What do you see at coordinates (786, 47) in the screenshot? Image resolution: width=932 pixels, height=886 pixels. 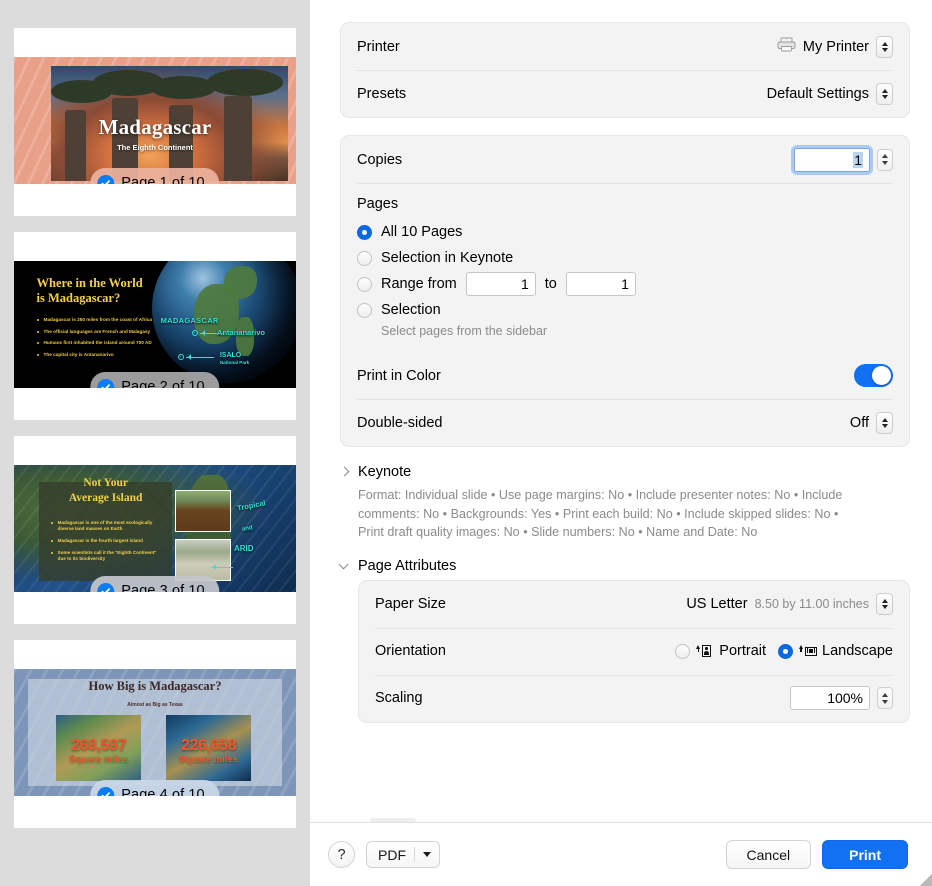 I see `printer-icon` at bounding box center [786, 47].